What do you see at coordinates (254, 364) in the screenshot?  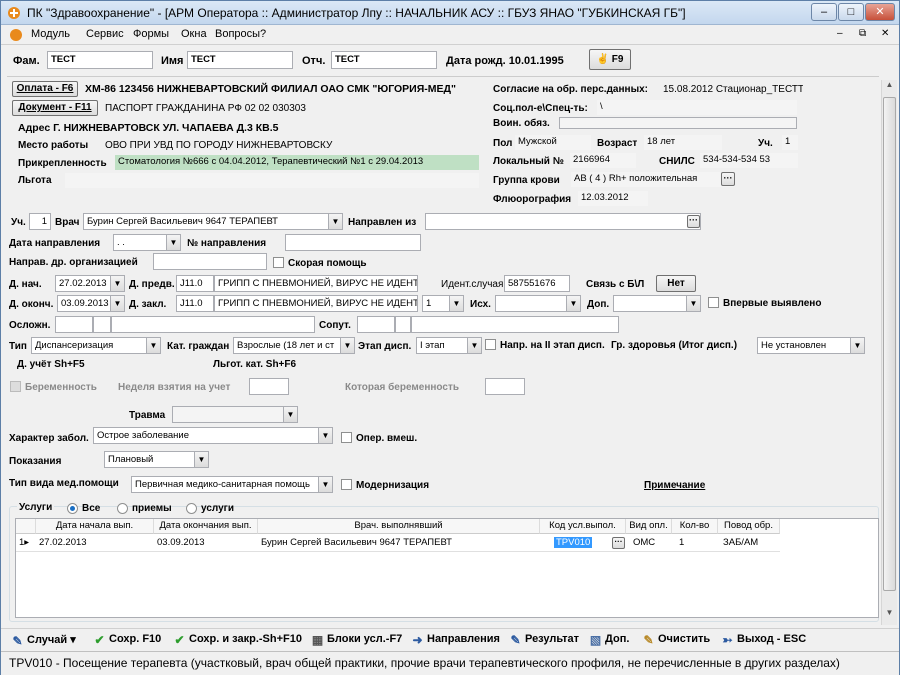 I see `lgot-kat-link: Льгот. кат. Sh+F6` at bounding box center [254, 364].